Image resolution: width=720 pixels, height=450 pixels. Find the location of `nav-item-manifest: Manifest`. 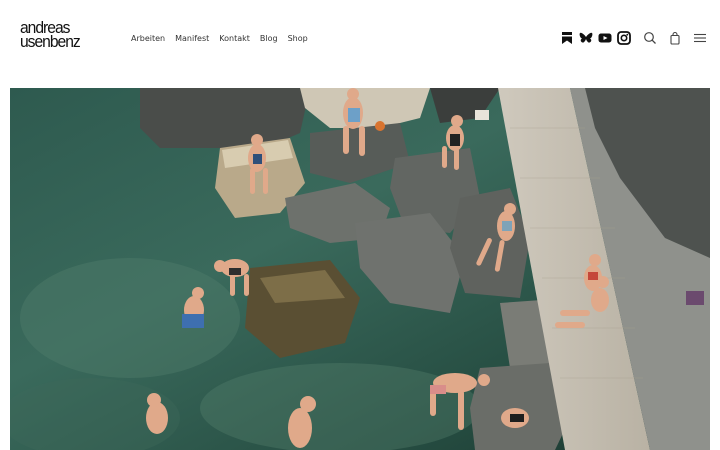

nav-item-manifest: Manifest is located at coordinates (192, 39).